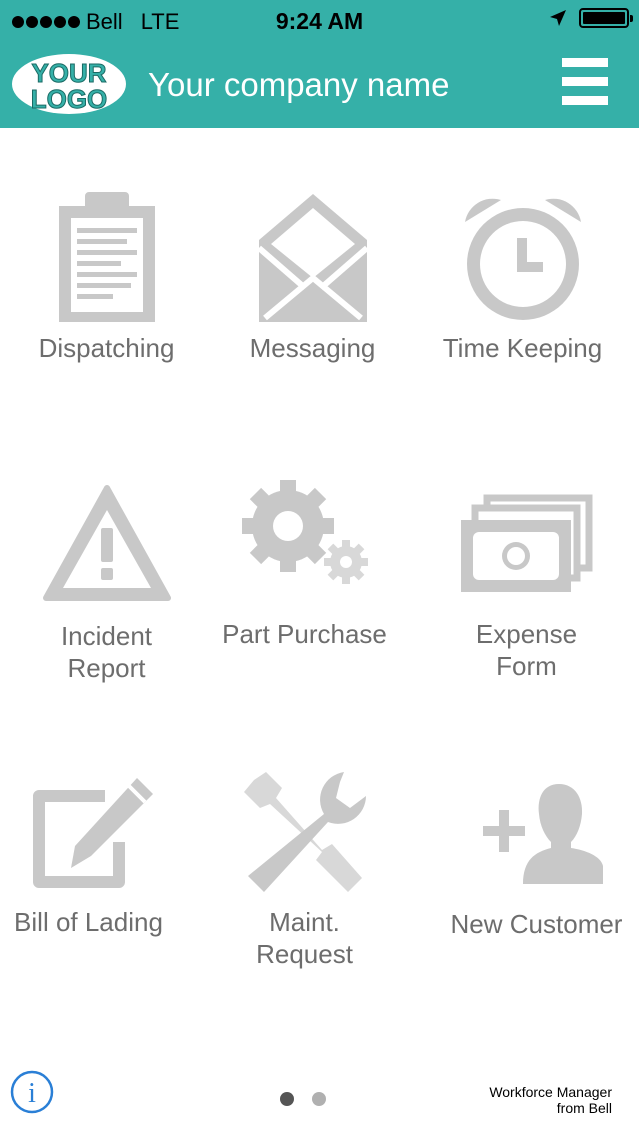 The image size is (639, 1136). What do you see at coordinates (304, 634) in the screenshot?
I see `tile-label: Part Purchase` at bounding box center [304, 634].